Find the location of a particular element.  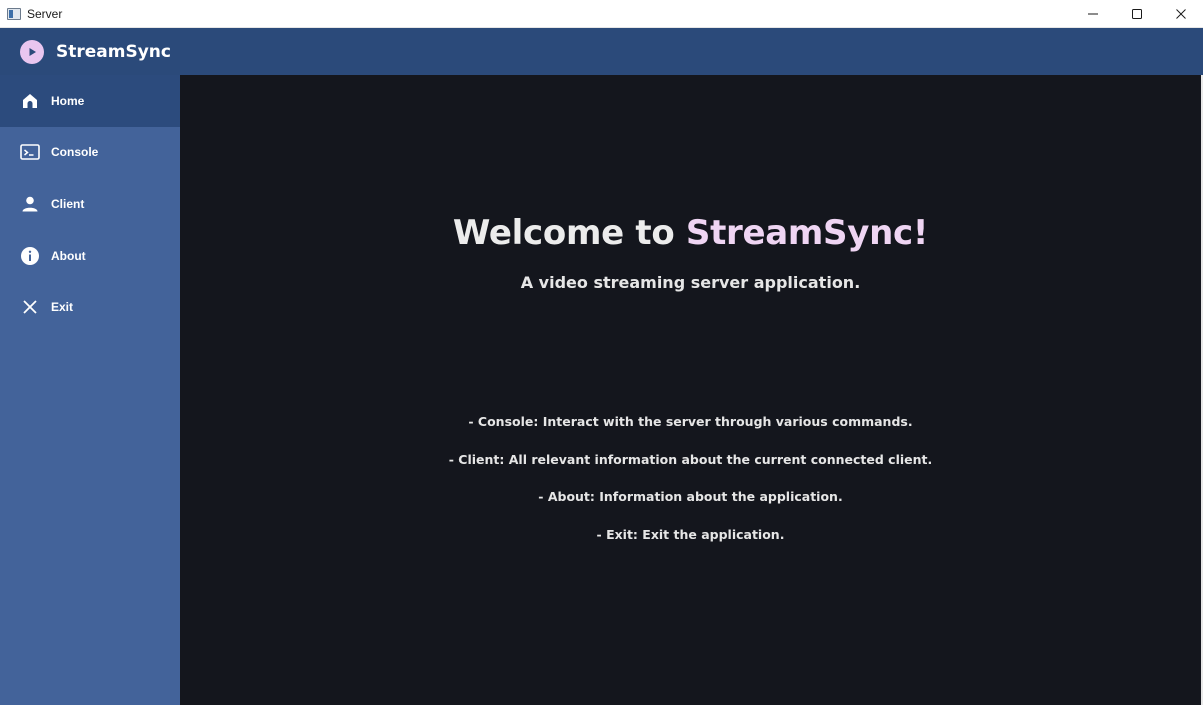

welcome-prefix: Welcome to is located at coordinates (569, 233).